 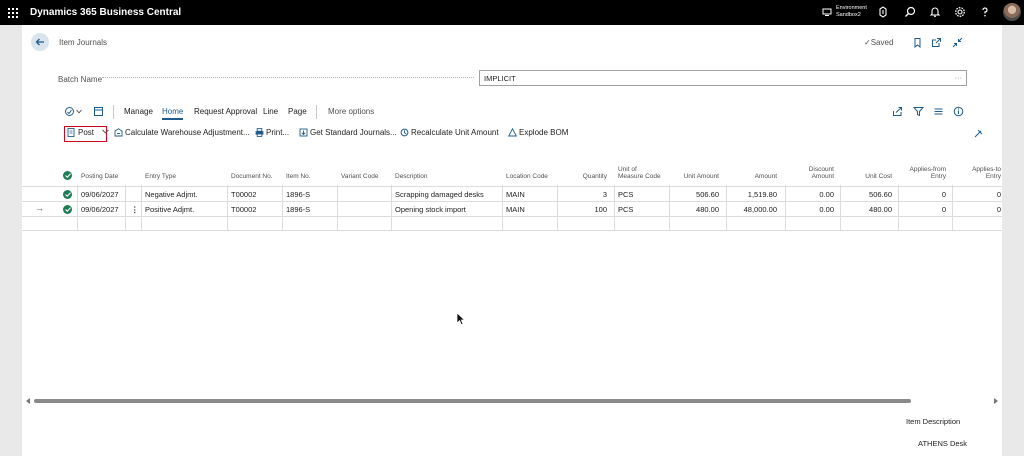 What do you see at coordinates (584, 194) in the screenshot?
I see `cell-quantity: 3` at bounding box center [584, 194].